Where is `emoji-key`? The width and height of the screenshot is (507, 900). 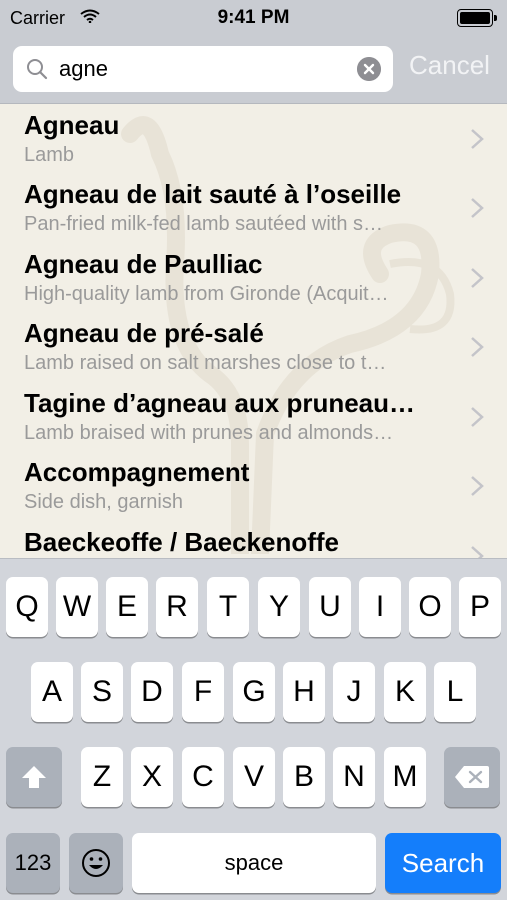 emoji-key is located at coordinates (96, 863).